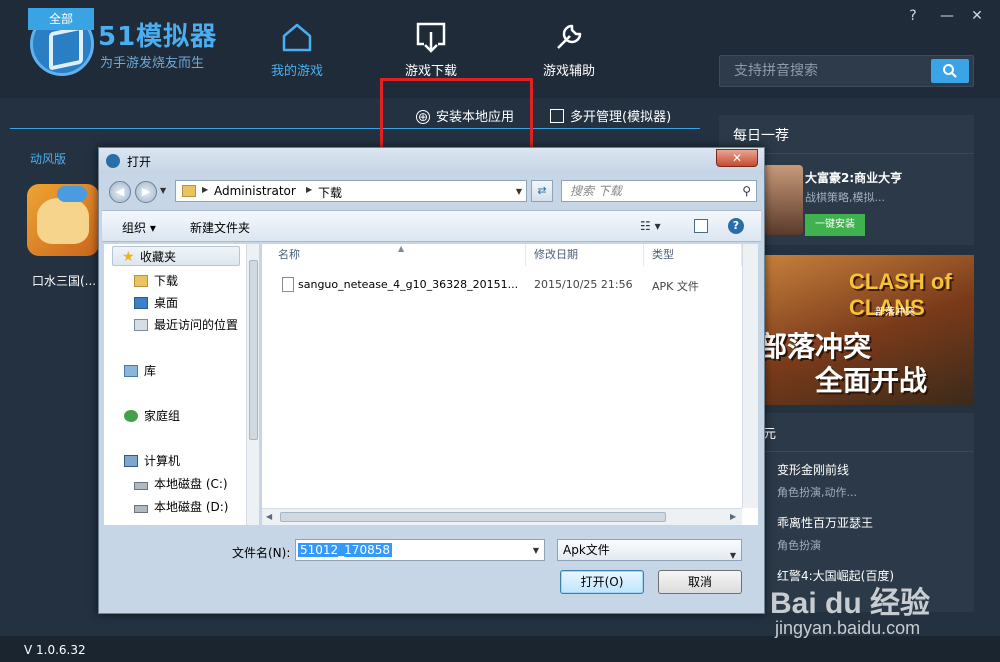 The height and width of the screenshot is (662, 1000). What do you see at coordinates (569, 49) in the screenshot?
I see `nav-game-tools: 游戏辅助` at bounding box center [569, 49].